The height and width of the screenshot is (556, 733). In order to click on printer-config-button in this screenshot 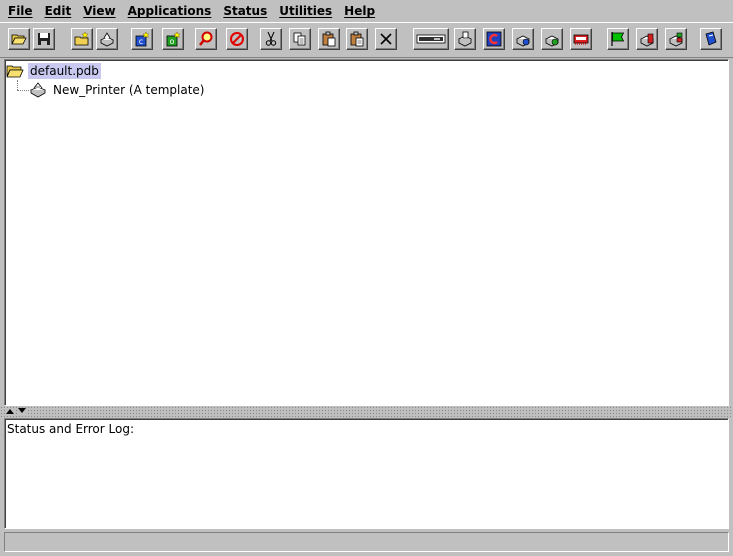, I will do `click(523, 39)`.